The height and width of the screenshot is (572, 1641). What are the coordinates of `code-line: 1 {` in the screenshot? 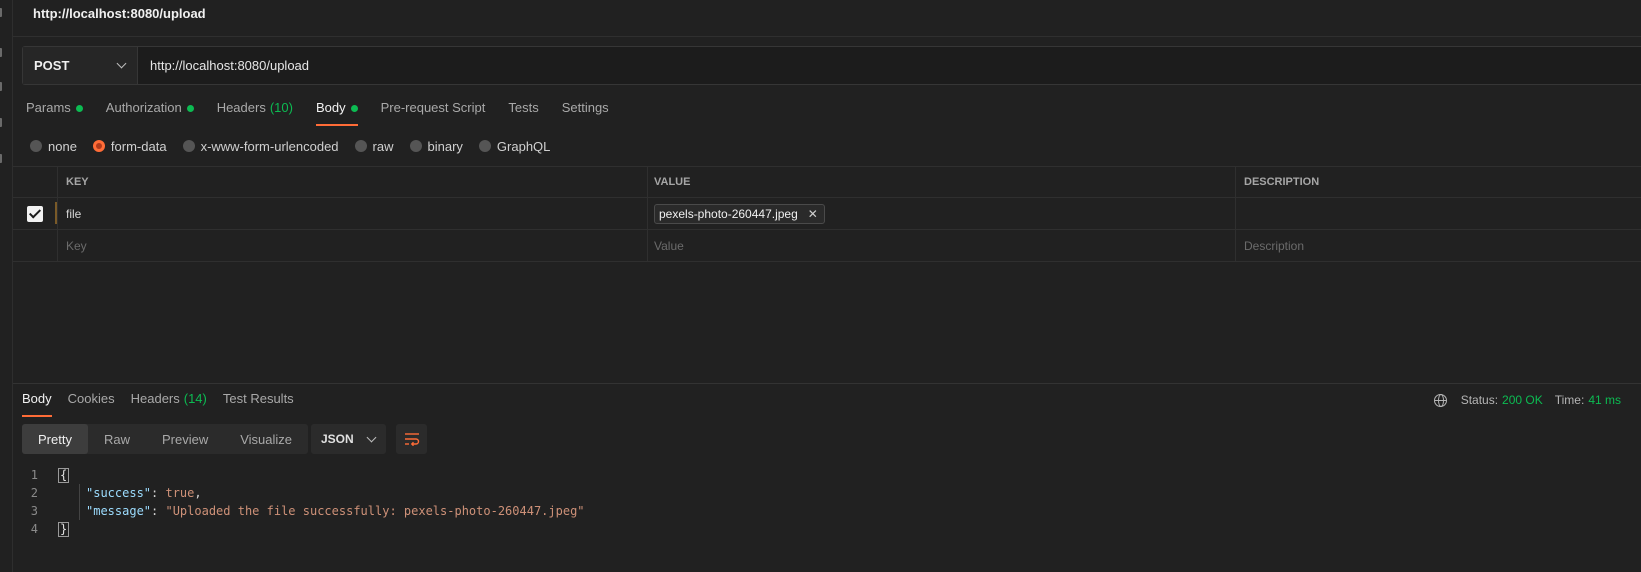 It's located at (303, 475).